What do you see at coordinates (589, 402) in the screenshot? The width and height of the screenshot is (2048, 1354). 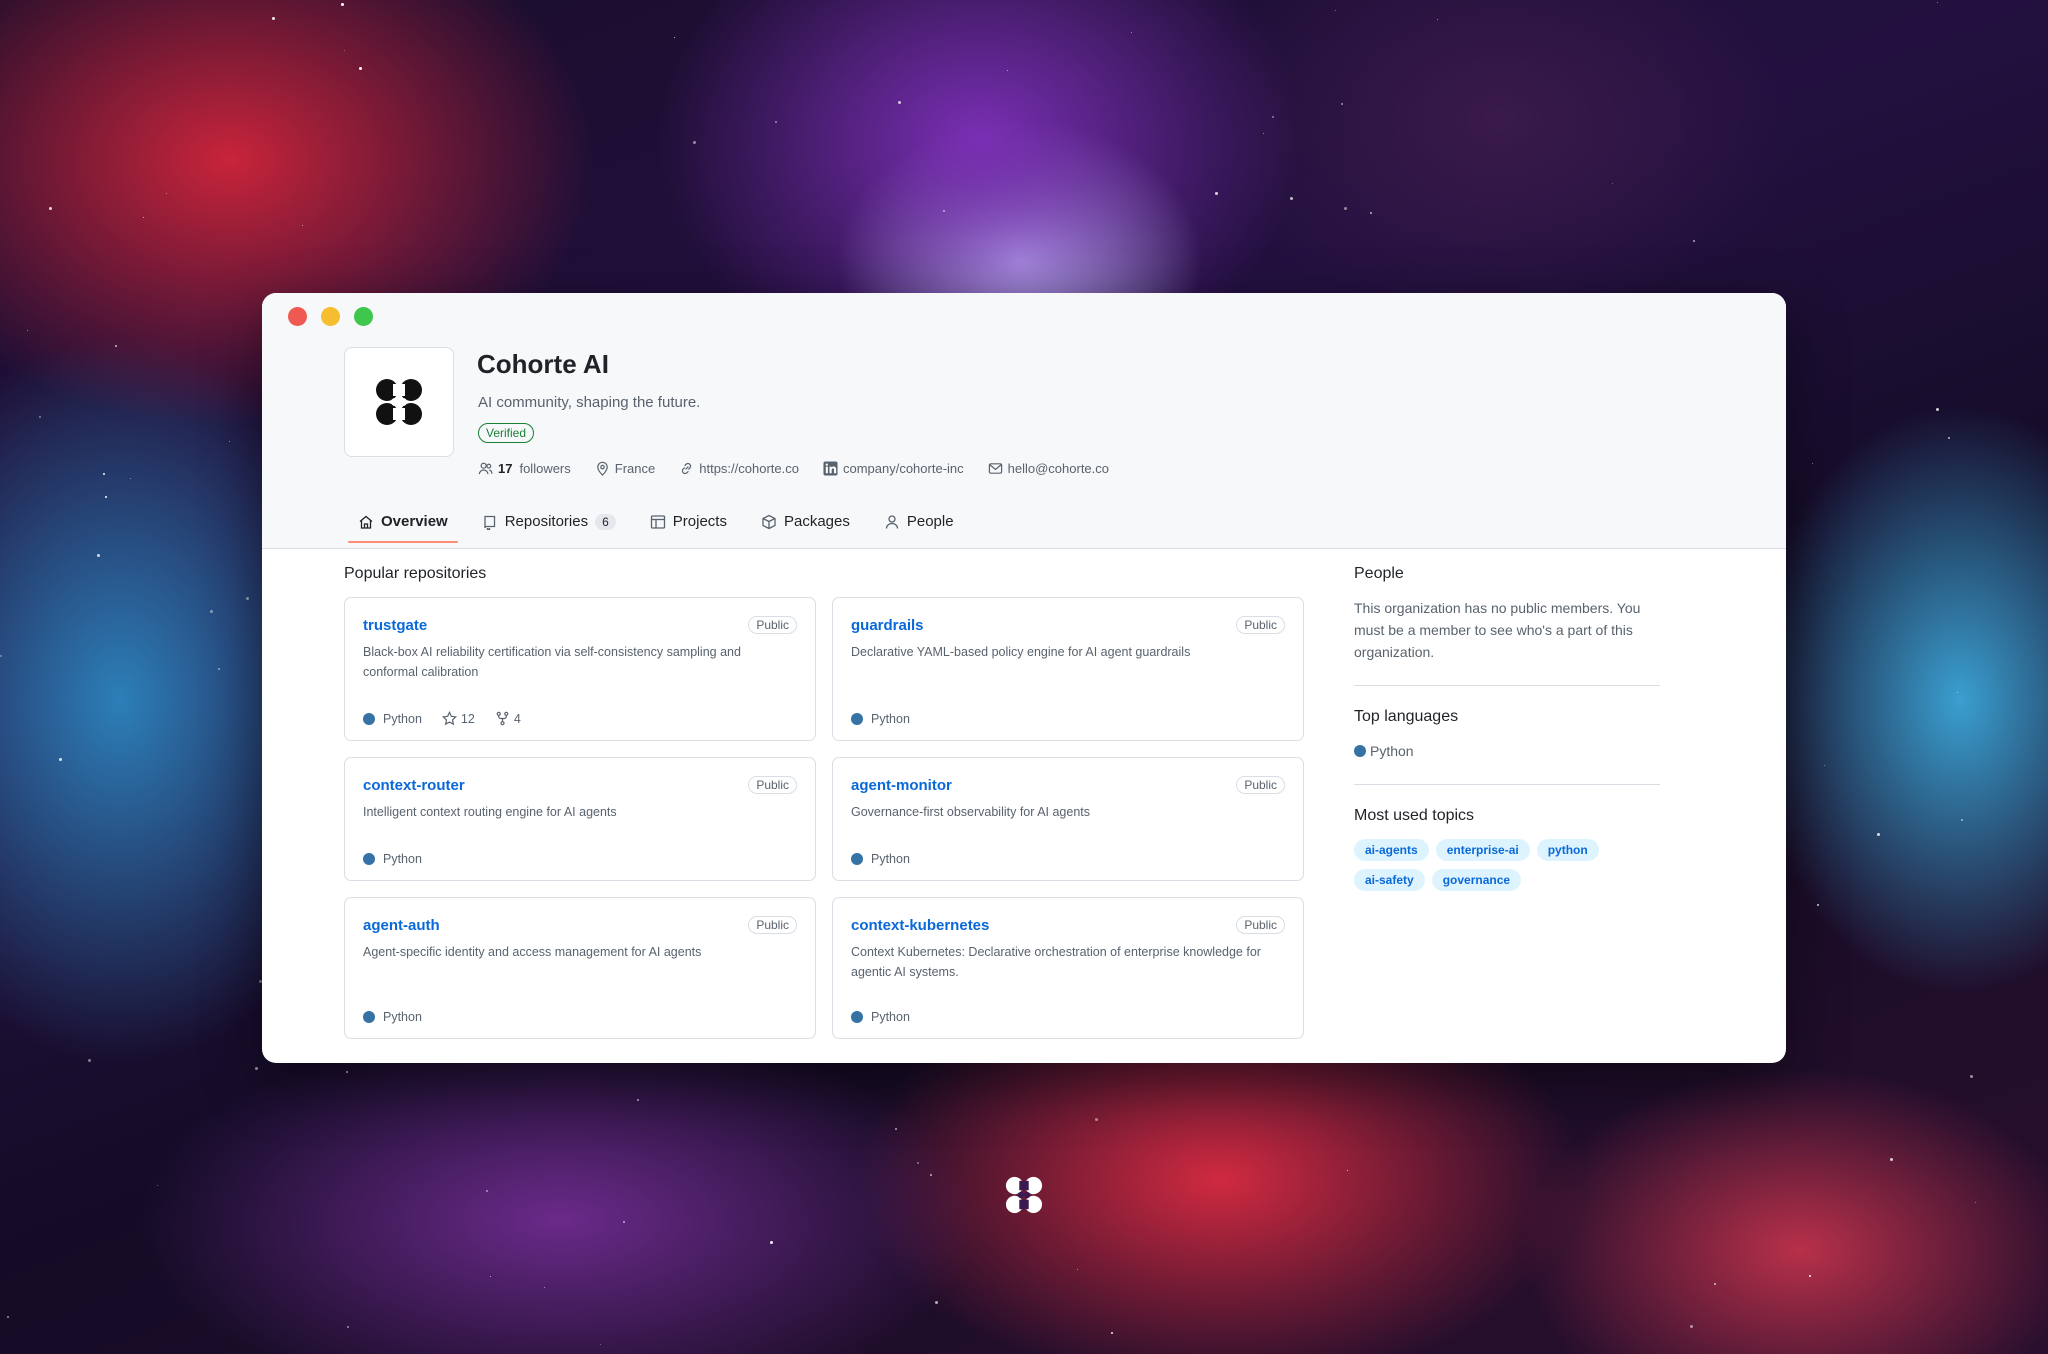 I see `org-description: AI community, shaping the future.` at bounding box center [589, 402].